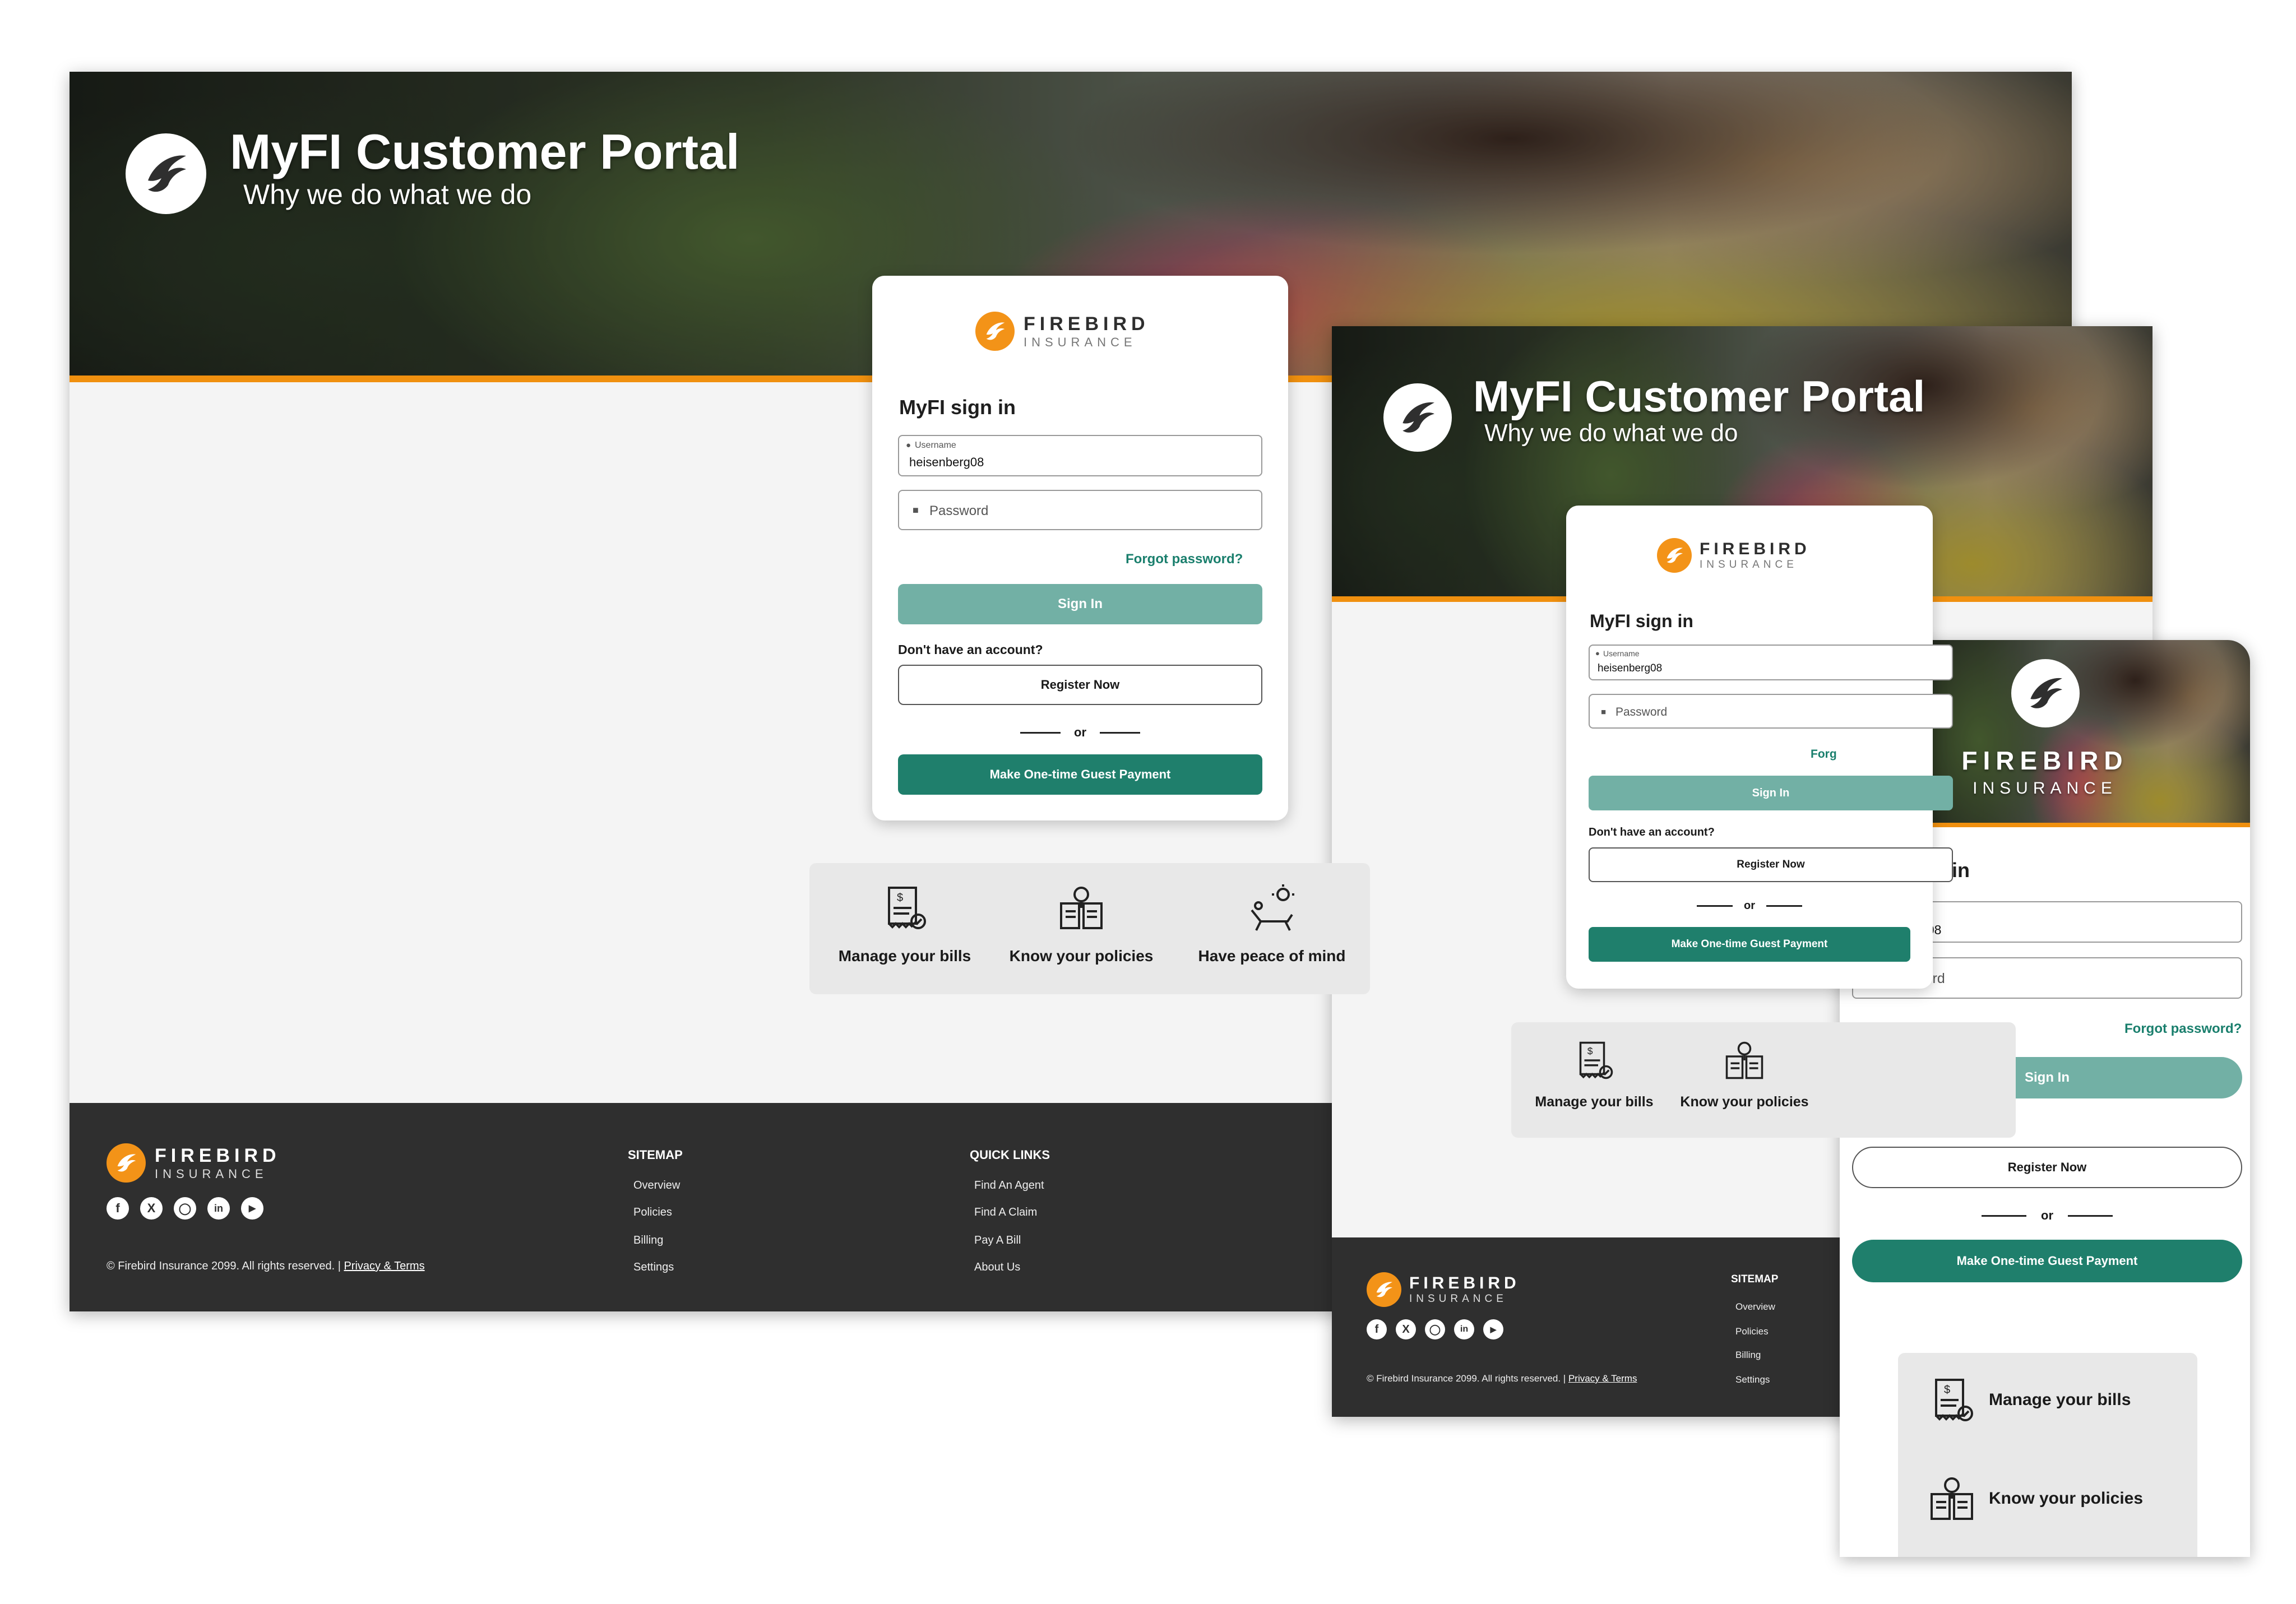  What do you see at coordinates (997, 1240) in the screenshot?
I see `quick-pay-bill: Pay A Bill` at bounding box center [997, 1240].